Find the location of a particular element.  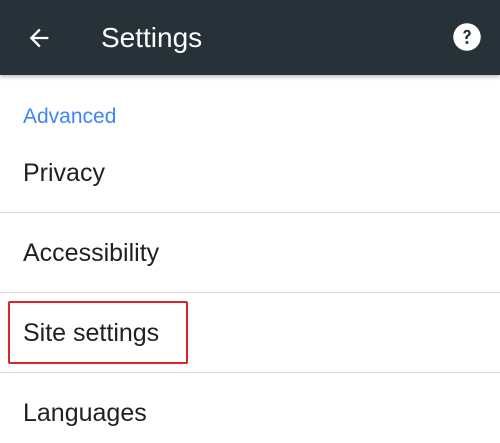

settings-item-label: Privacy is located at coordinates (64, 173).